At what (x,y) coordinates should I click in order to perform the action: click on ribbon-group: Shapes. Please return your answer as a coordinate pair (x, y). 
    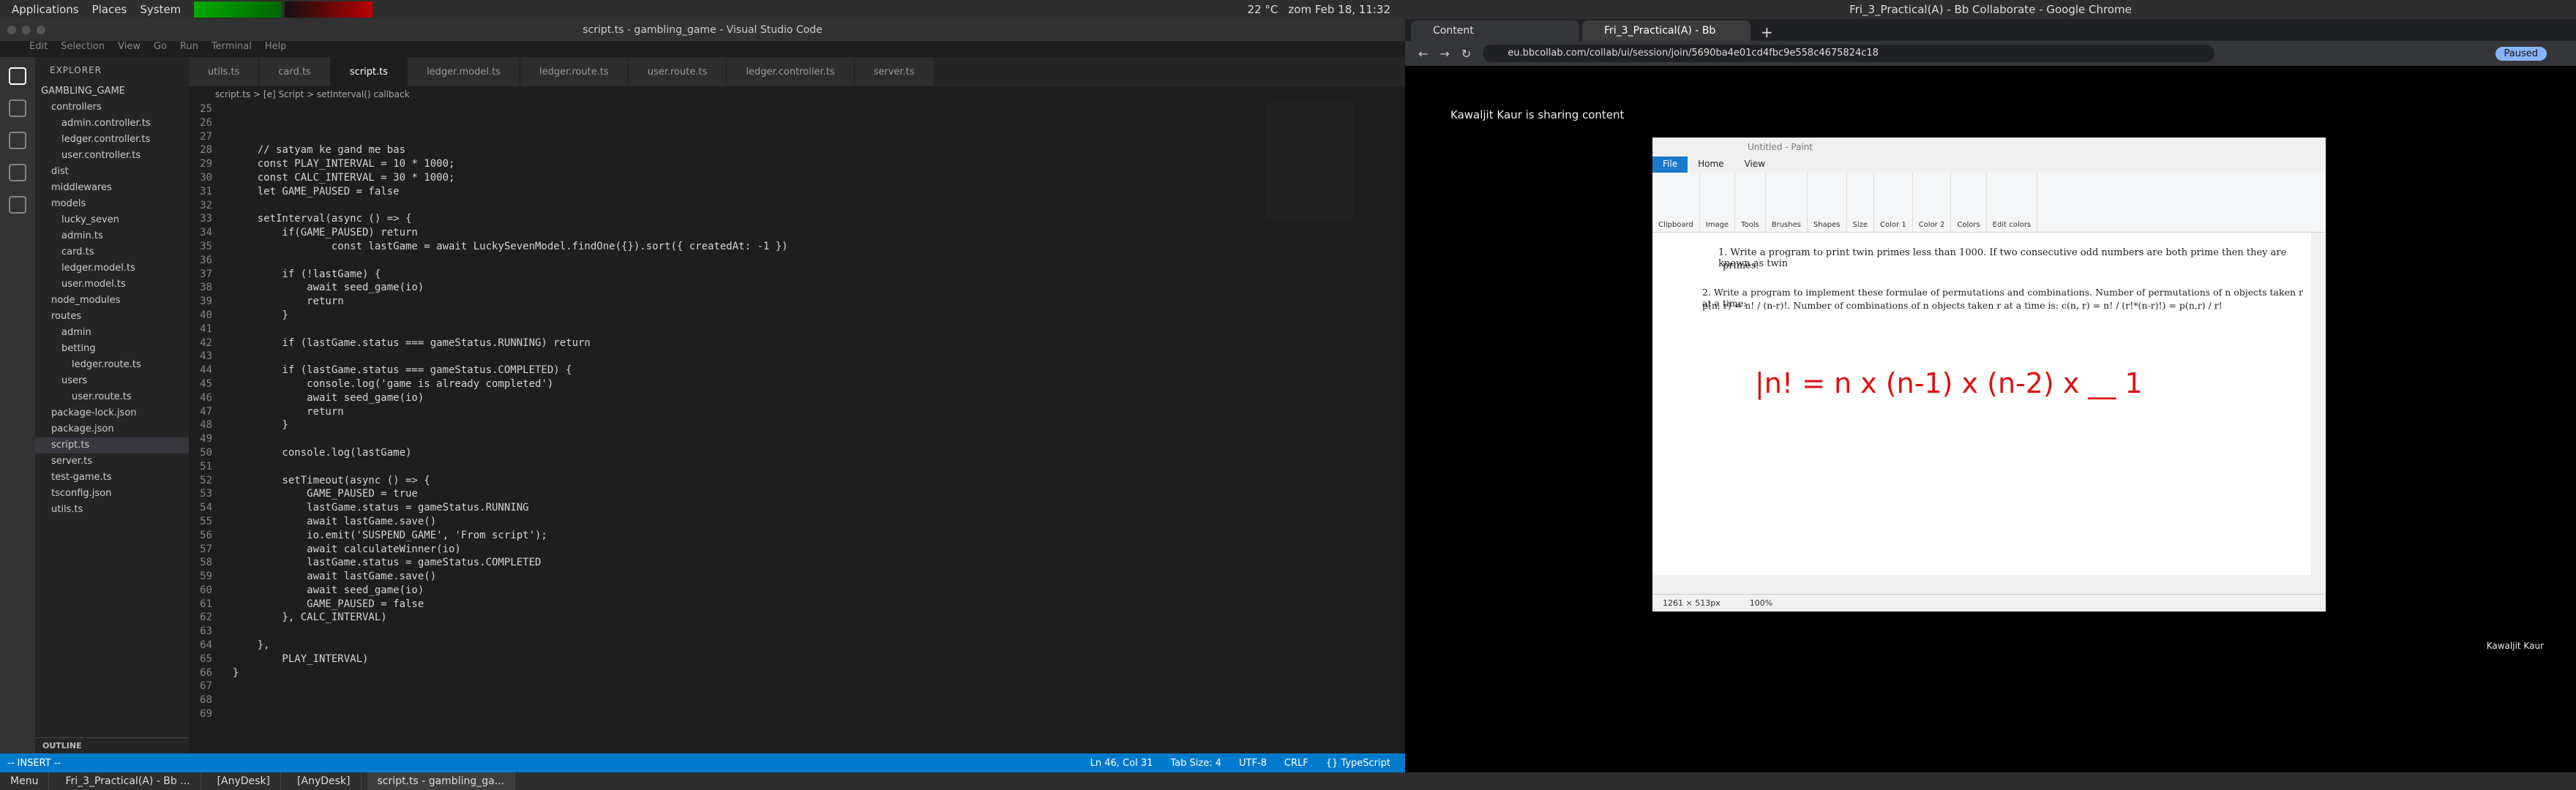
    Looking at the image, I should click on (1827, 203).